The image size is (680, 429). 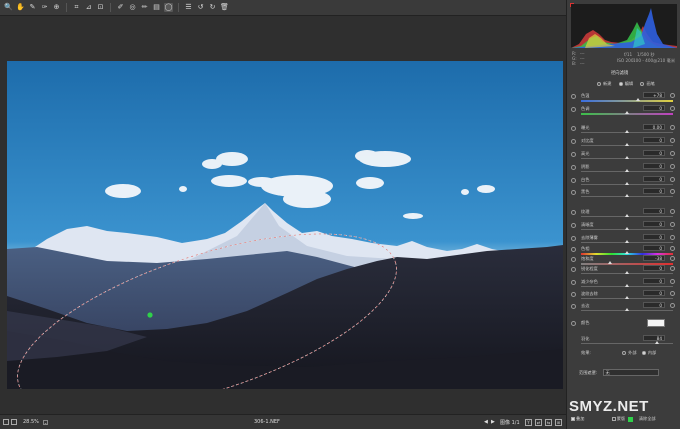 What do you see at coordinates (493, 422) in the screenshot?
I see `next-image-icon: ▶` at bounding box center [493, 422].